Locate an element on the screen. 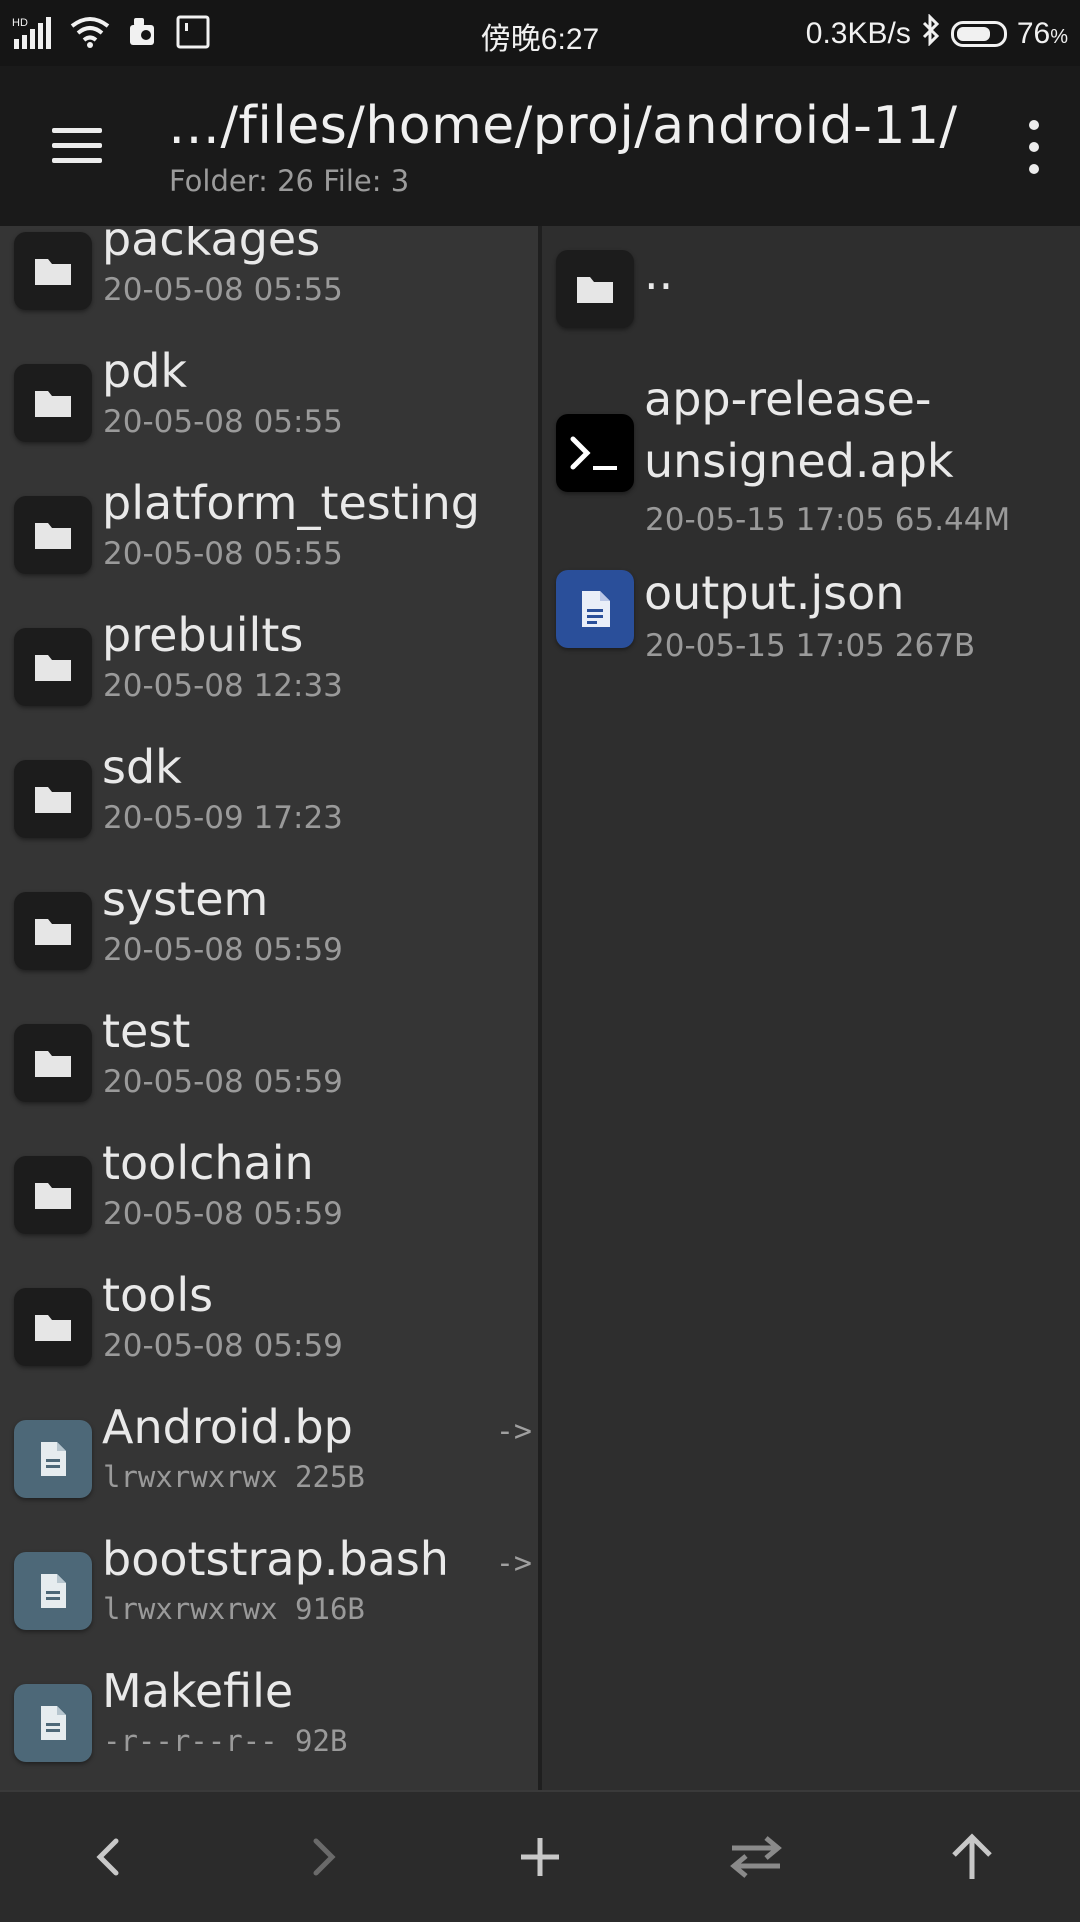  more-options-icon is located at coordinates (1034, 148).